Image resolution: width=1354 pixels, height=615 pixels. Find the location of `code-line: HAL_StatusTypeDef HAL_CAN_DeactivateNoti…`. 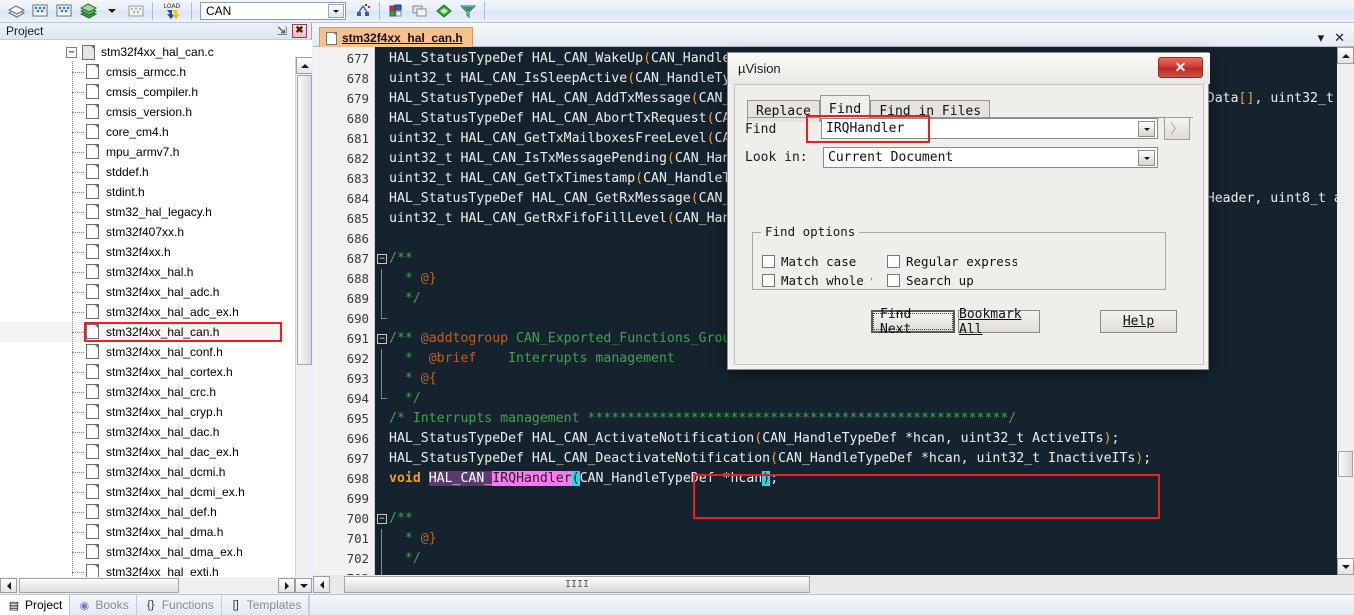

code-line: HAL_StatusTypeDef HAL_CAN_DeactivateNoti… is located at coordinates (871, 459).